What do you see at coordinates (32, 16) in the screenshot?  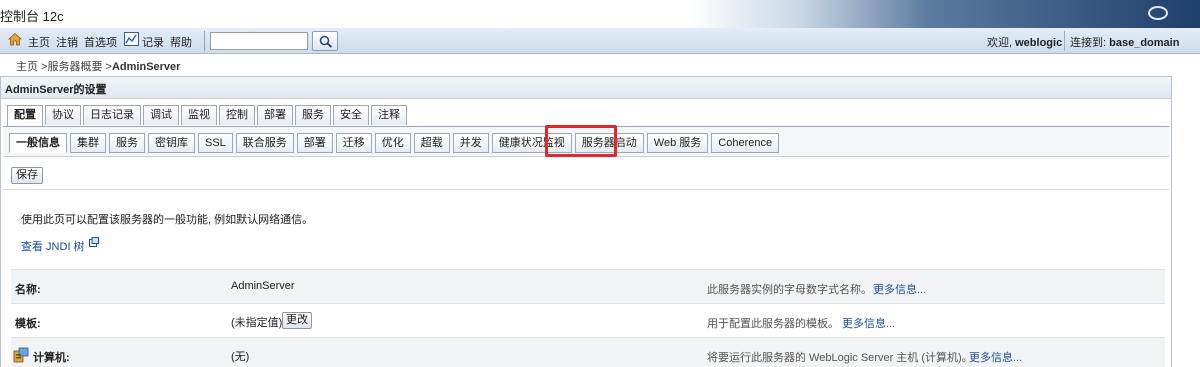 I see `app-title: 控制台 12c` at bounding box center [32, 16].